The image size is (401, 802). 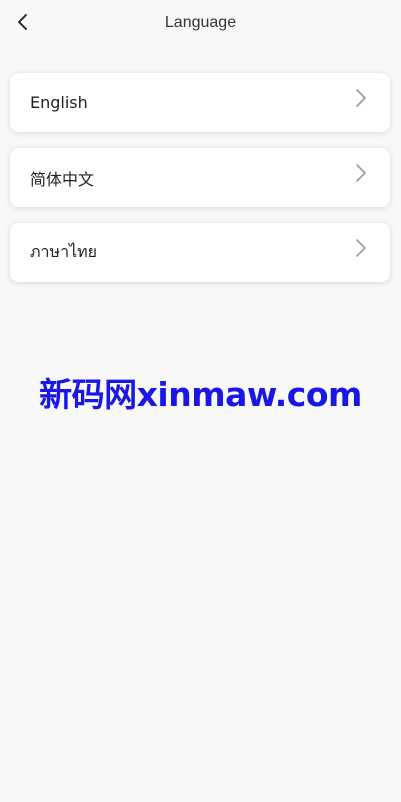 I want to click on language-option-thai: ภาษาไทย, so click(x=200, y=252).